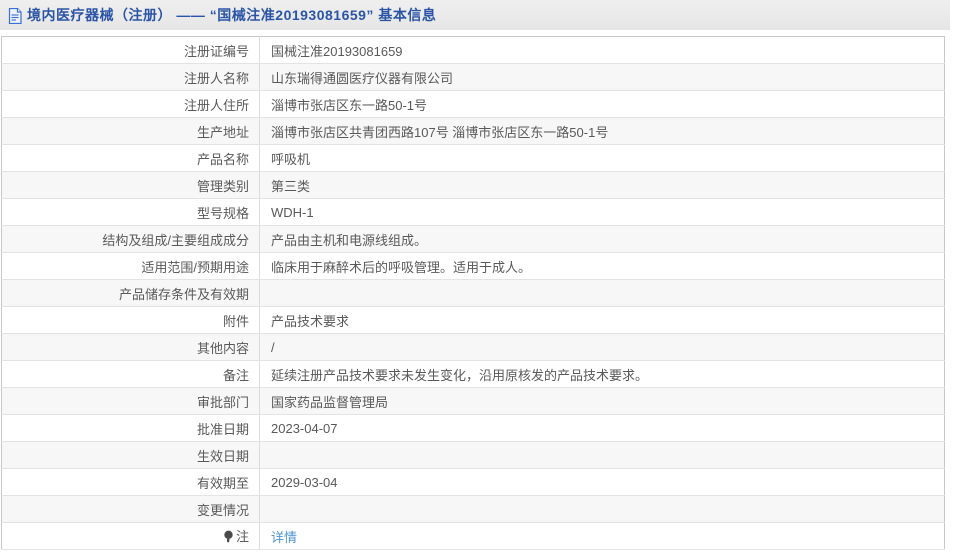 The width and height of the screenshot is (957, 556). I want to click on row-label: 注, so click(130, 536).